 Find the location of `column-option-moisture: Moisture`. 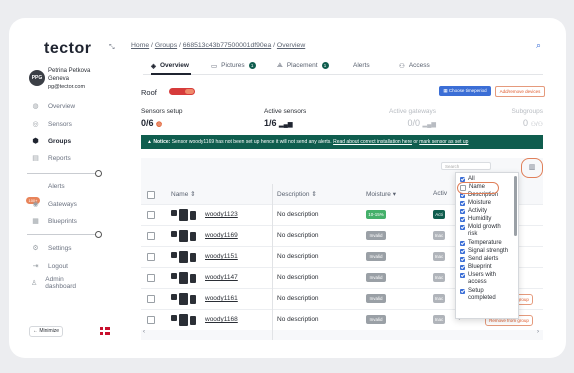

column-option-moisture: Moisture is located at coordinates (475, 203).